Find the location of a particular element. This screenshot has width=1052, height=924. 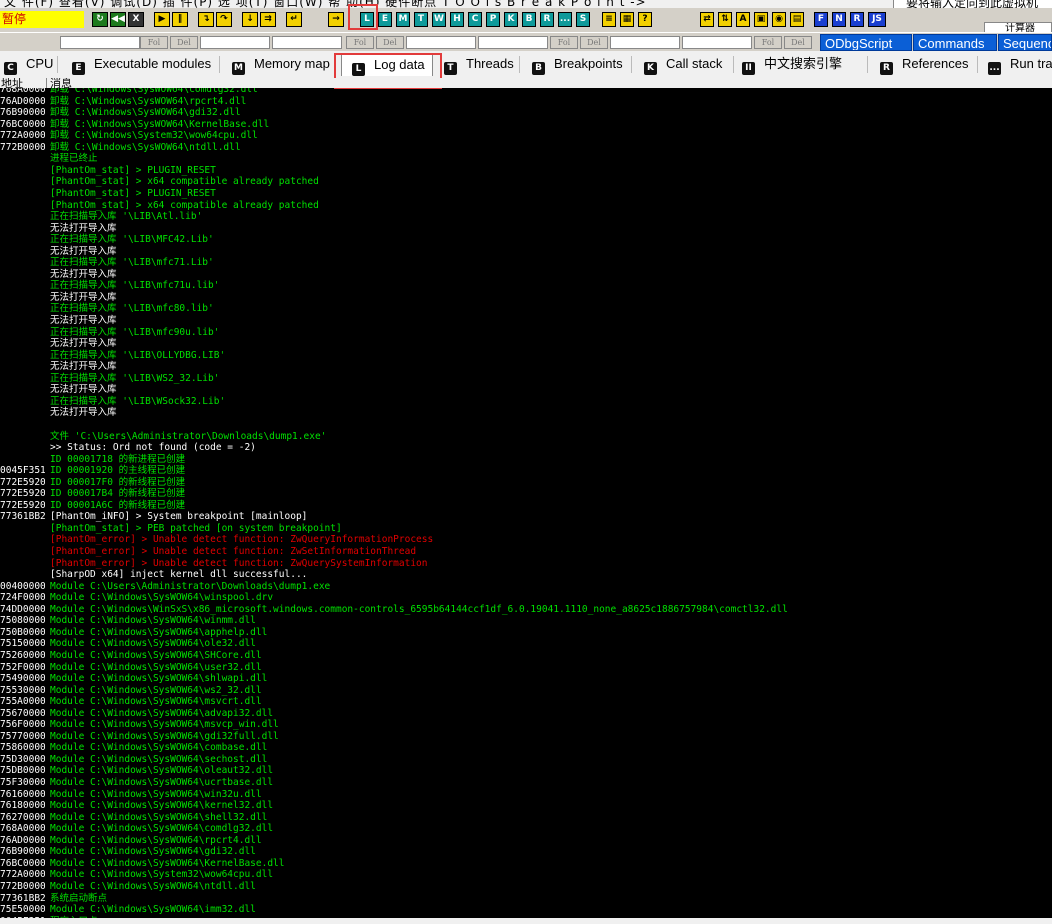

log-row: 0045F351 ID 00001920 的主线程已创建 is located at coordinates (526, 471).